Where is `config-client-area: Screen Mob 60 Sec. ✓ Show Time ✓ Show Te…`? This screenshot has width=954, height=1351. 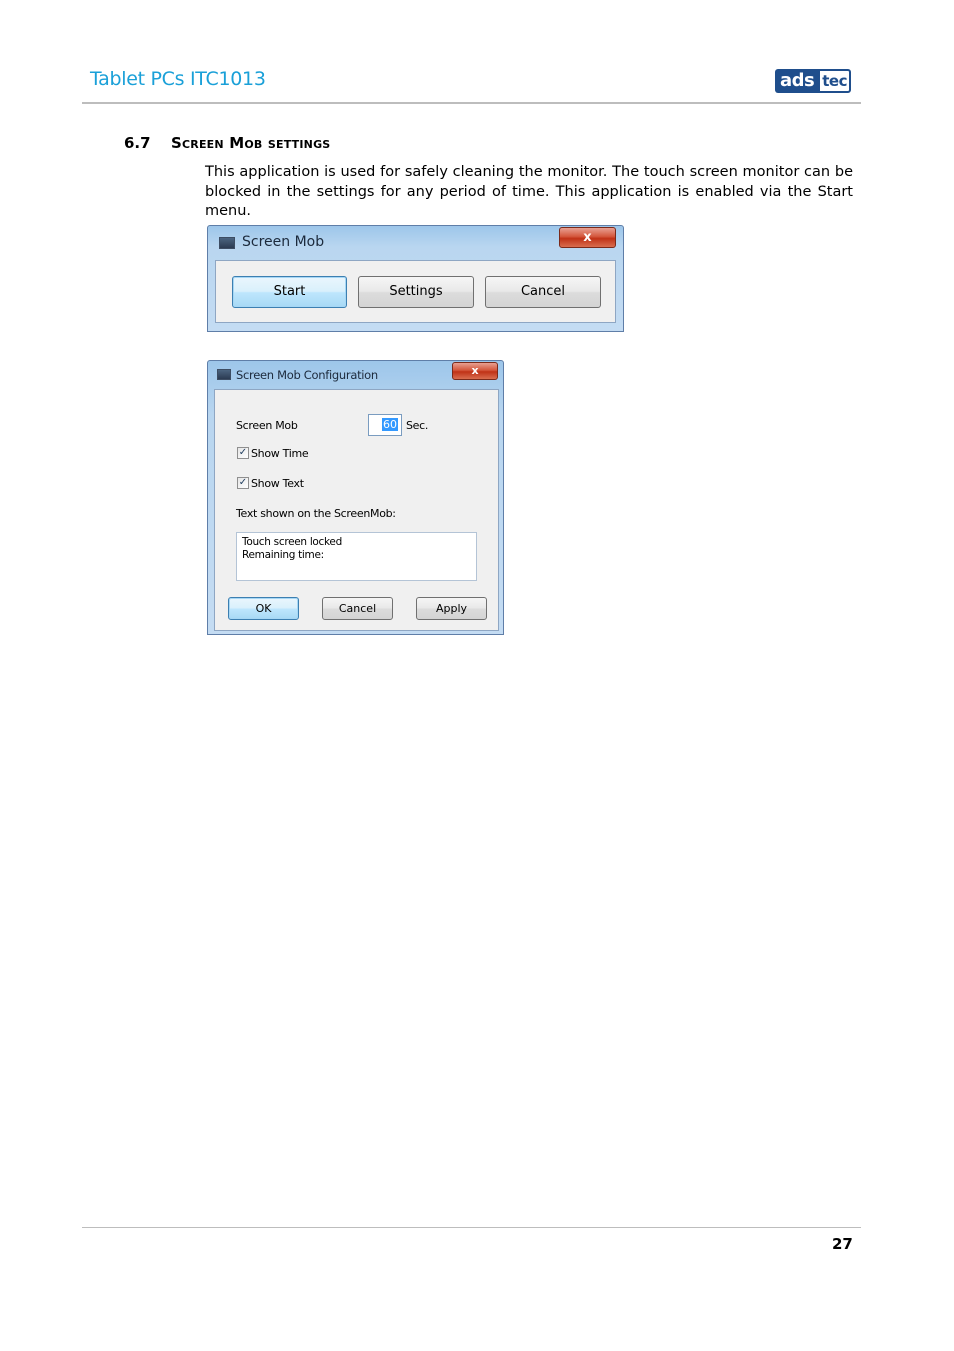
config-client-area: Screen Mob 60 Sec. ✓ Show Time ✓ Show Te… is located at coordinates (356, 510).